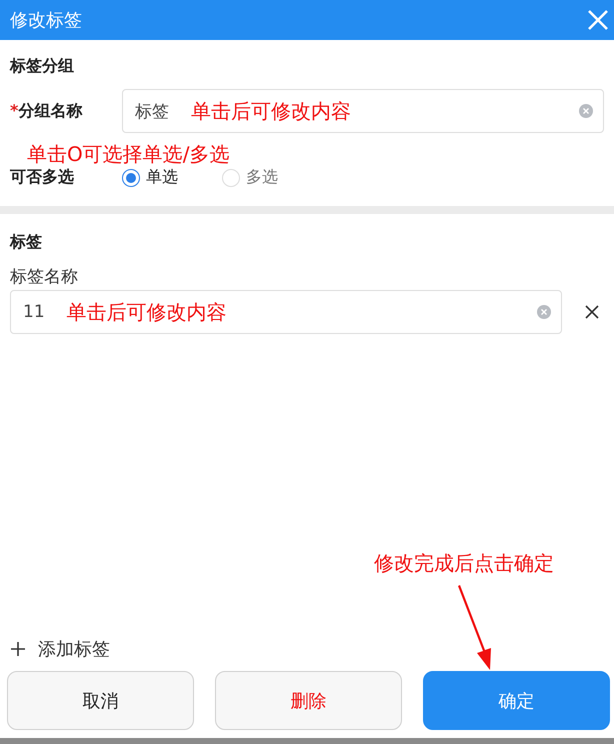 The width and height of the screenshot is (614, 744). Describe the element at coordinates (162, 177) in the screenshot. I see `radio-label: 单选` at that location.